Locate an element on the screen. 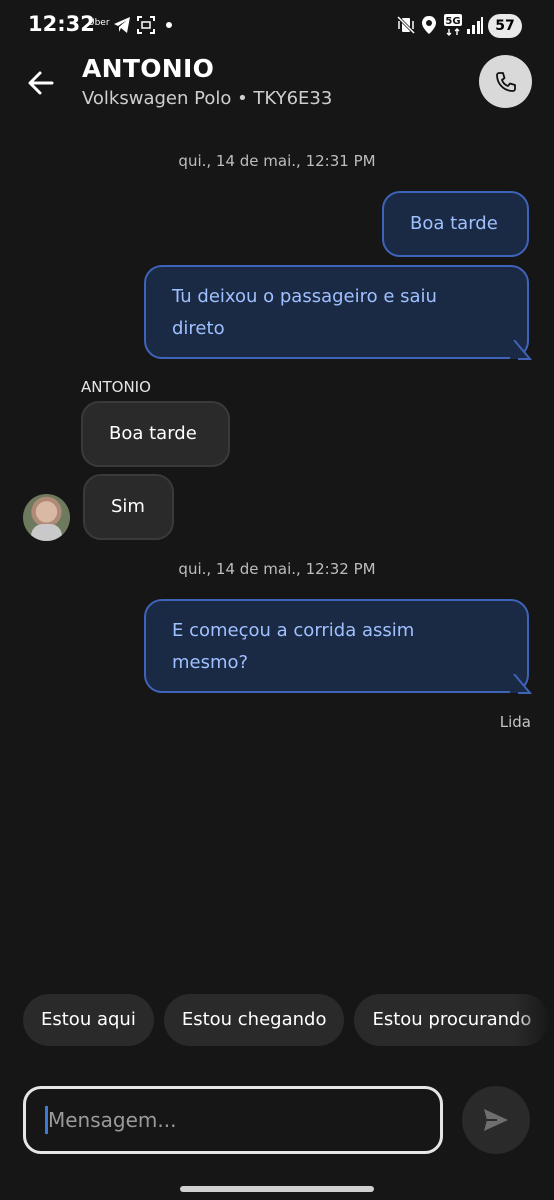 The height and width of the screenshot is (1200, 554). 5g-icon: 5G is located at coordinates (453, 27).